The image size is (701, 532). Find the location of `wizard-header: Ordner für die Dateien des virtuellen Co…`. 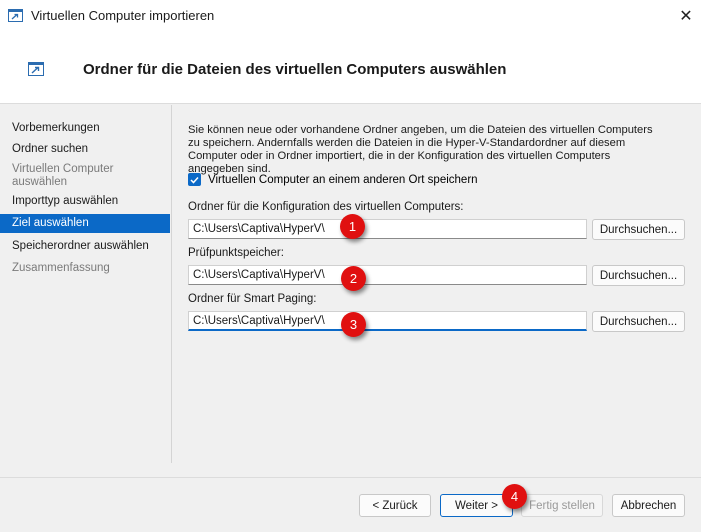

wizard-header: Ordner für die Dateien des virtuellen Co… is located at coordinates (350, 67).